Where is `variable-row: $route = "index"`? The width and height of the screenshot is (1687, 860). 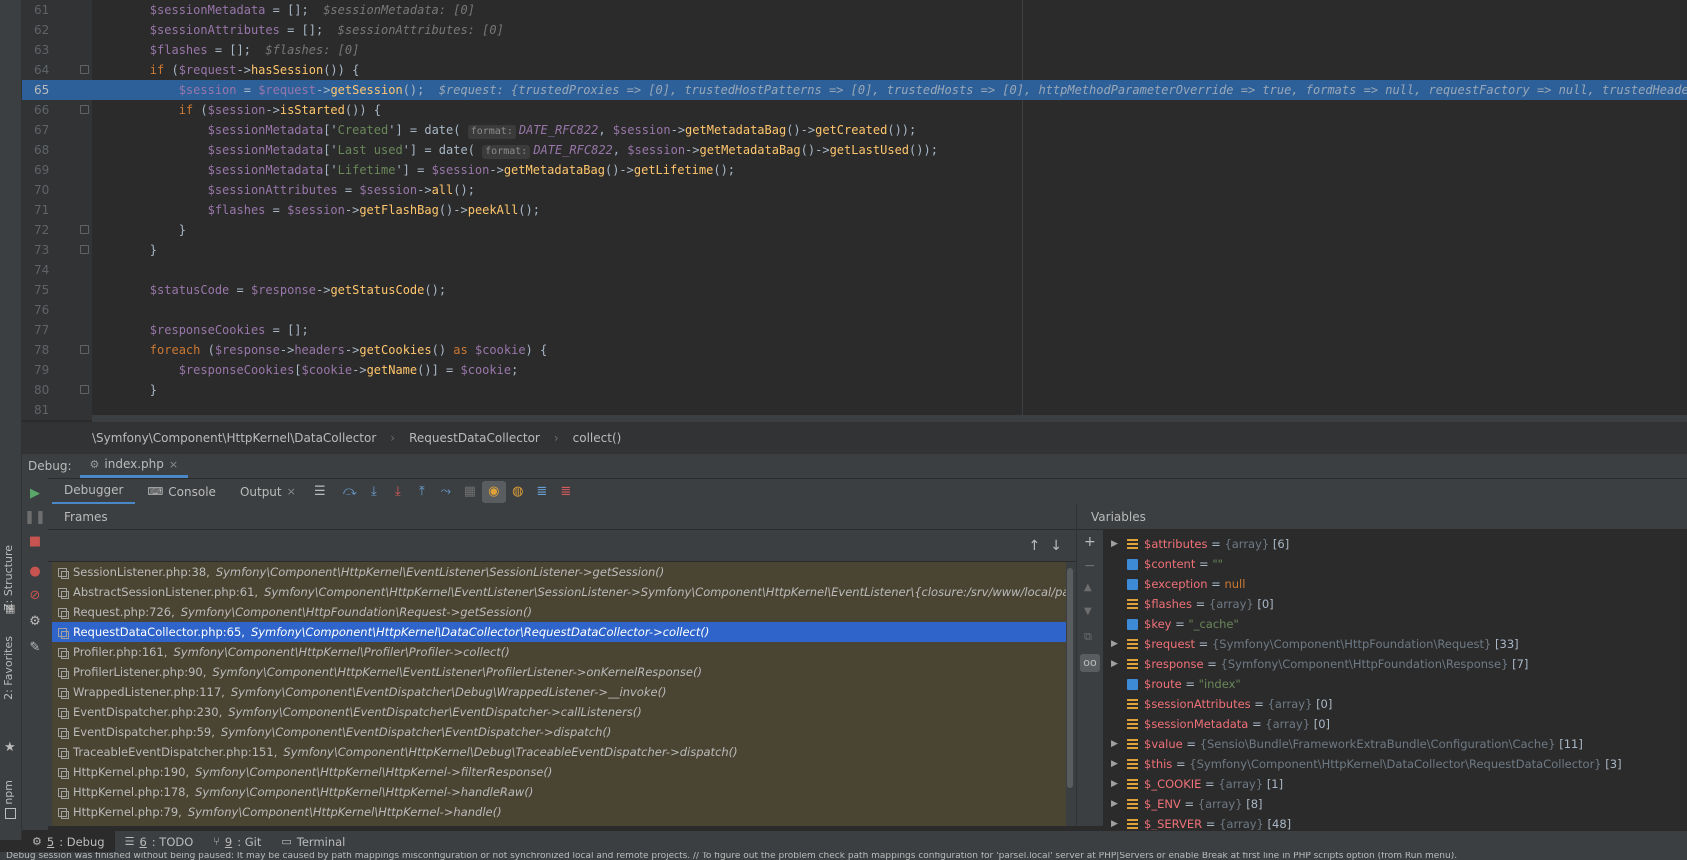 variable-row: $route = "index" is located at coordinates (1176, 684).